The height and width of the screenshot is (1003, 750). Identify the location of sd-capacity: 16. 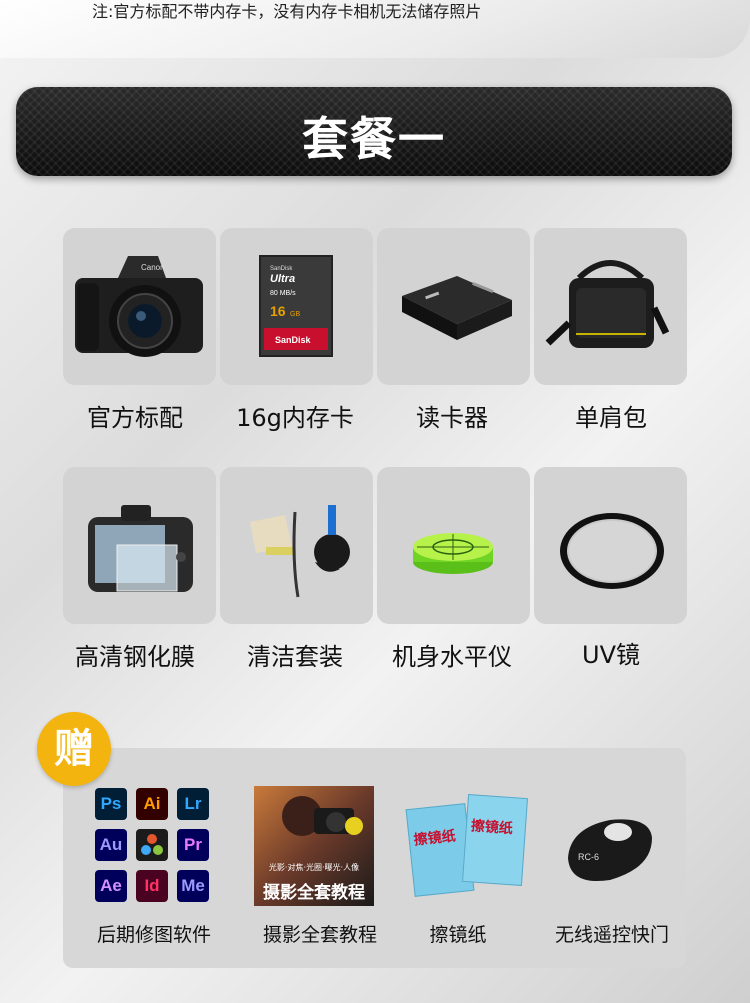
(278, 311).